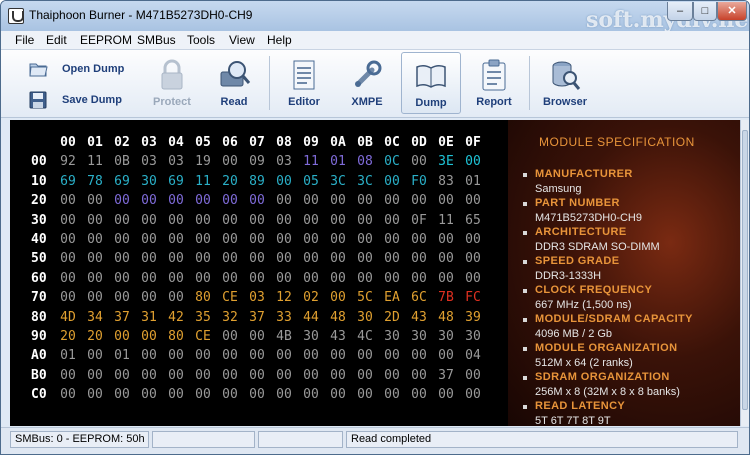 The height and width of the screenshot is (455, 750). Describe the element at coordinates (122, 317) in the screenshot. I see `hex-byte: 37` at that location.